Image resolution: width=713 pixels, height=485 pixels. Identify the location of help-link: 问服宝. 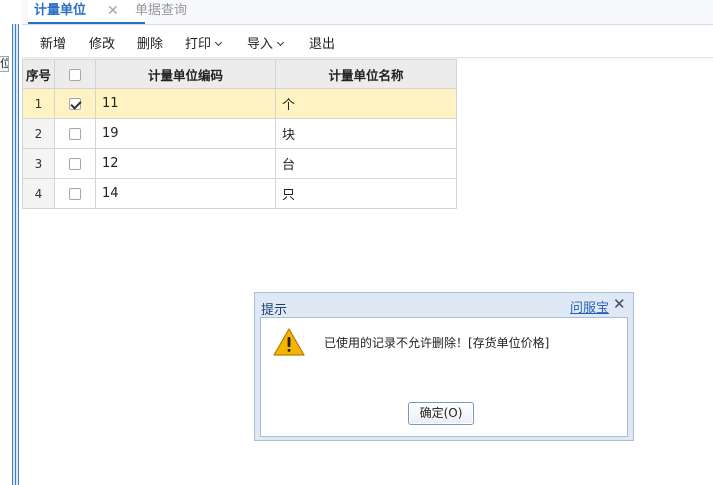
(589, 306).